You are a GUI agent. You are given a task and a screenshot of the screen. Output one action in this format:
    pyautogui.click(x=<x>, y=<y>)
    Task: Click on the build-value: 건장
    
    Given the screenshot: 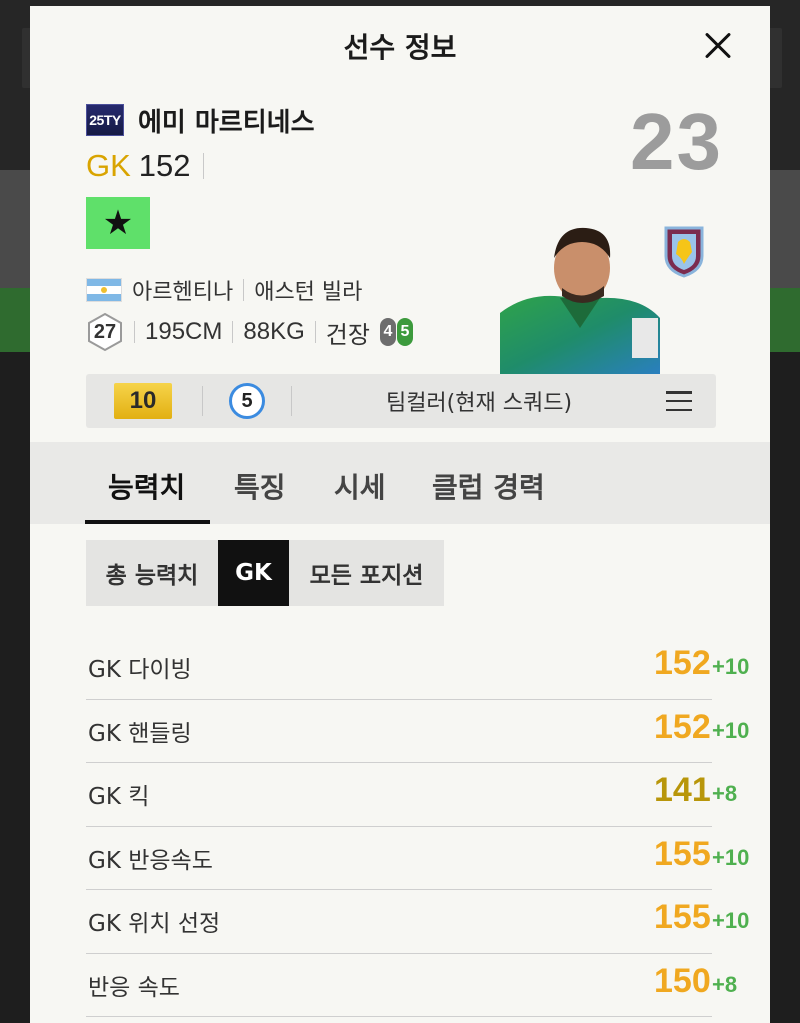 What is the action you would take?
    pyautogui.click(x=347, y=335)
    